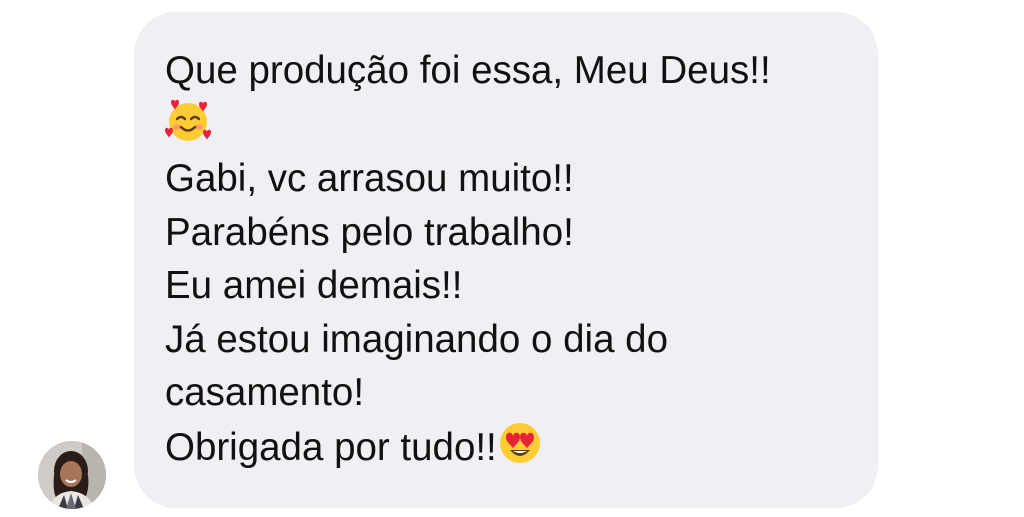 The height and width of the screenshot is (517, 1024). I want to click on message-line: Parabéns pelo trabalho!, so click(369, 232).